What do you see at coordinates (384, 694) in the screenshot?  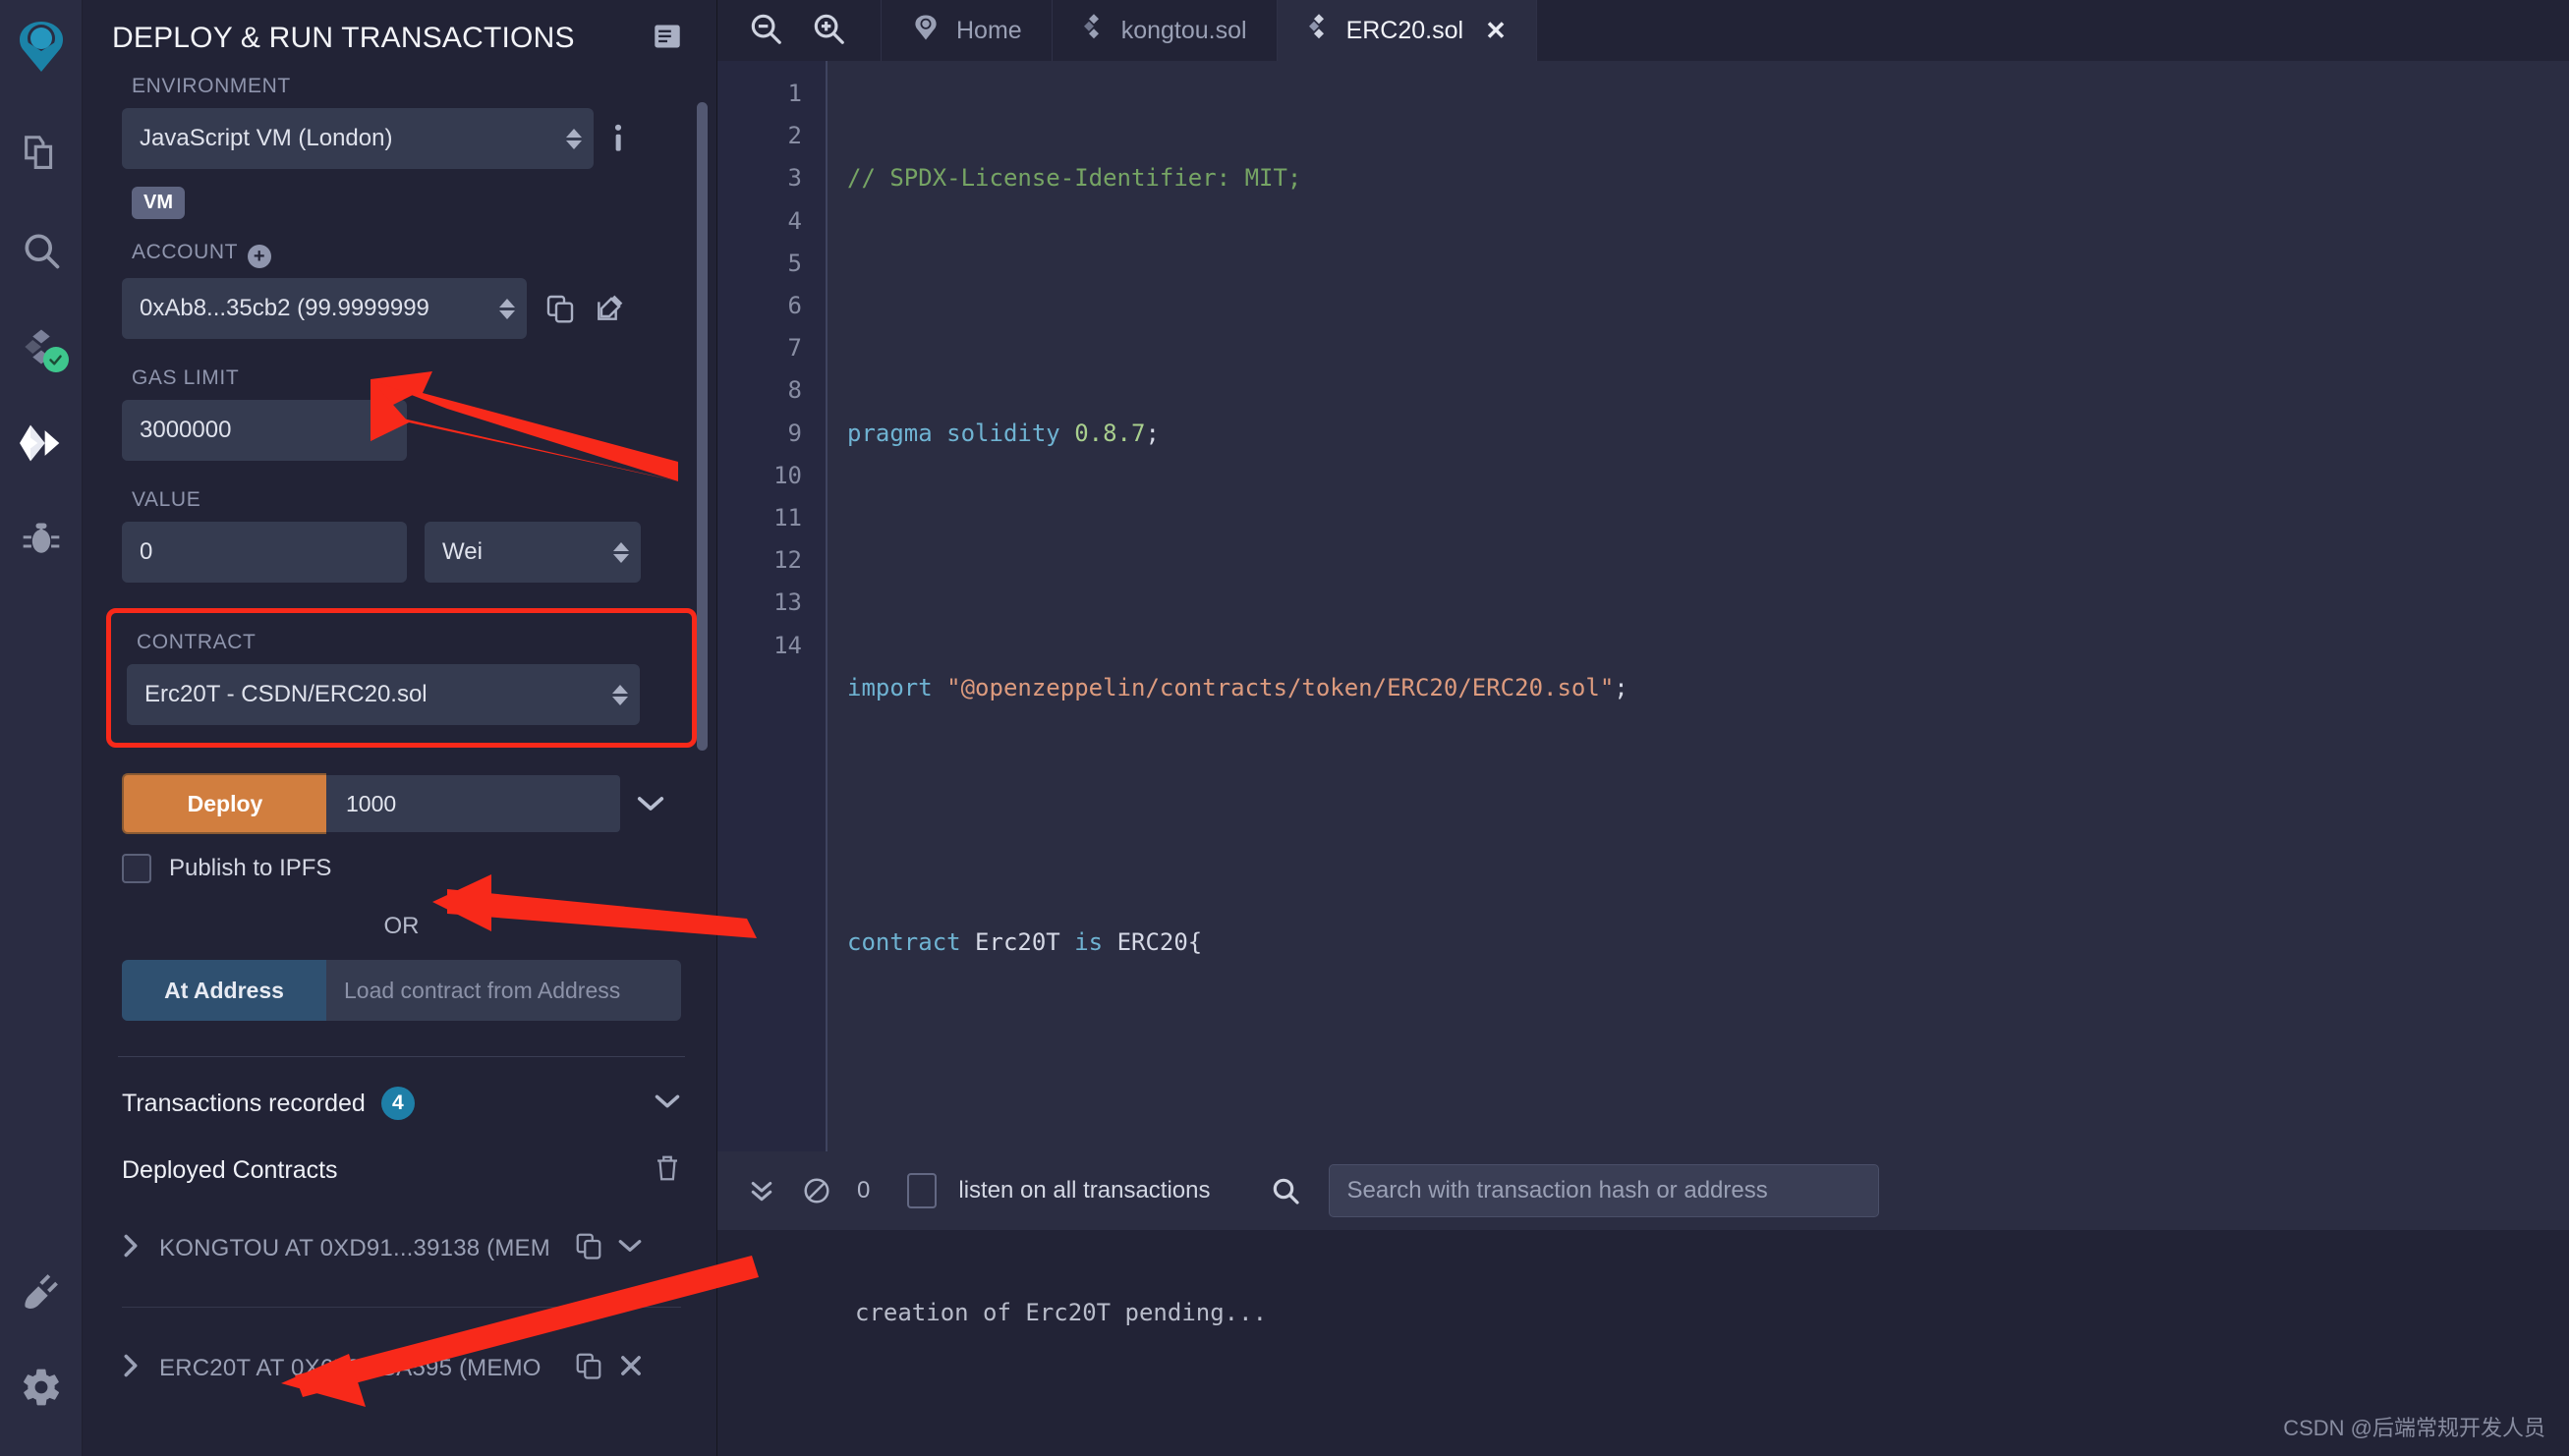 I see `contract-select: Erc20T - CSDN/ERC20.sol` at bounding box center [384, 694].